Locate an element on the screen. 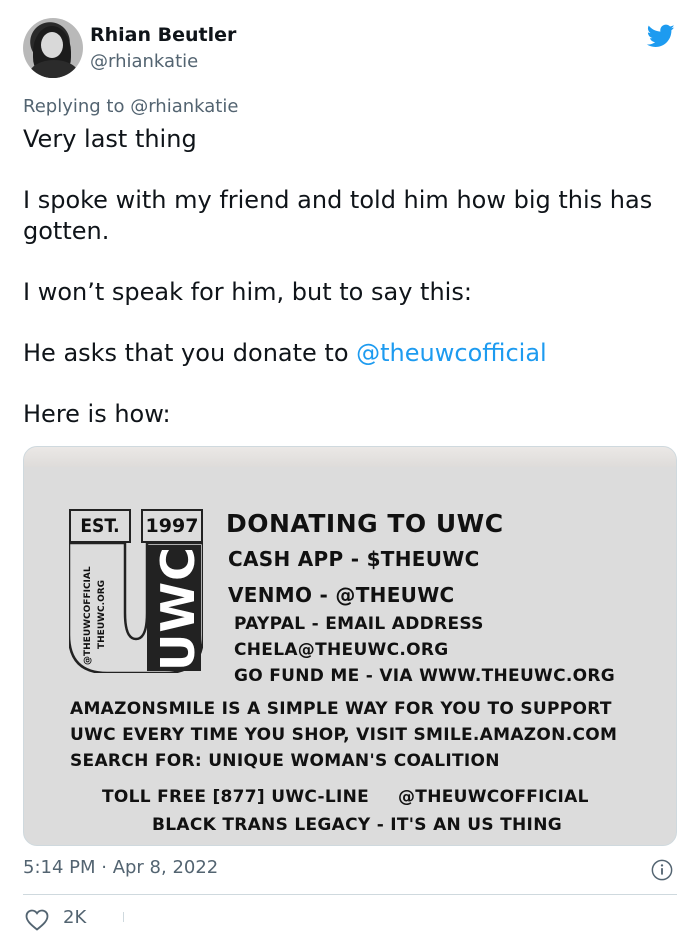 Image resolution: width=700 pixels, height=947 pixels. tweet-timestamp: 5:14 PM · Apr 8, 2022 is located at coordinates (120, 867).